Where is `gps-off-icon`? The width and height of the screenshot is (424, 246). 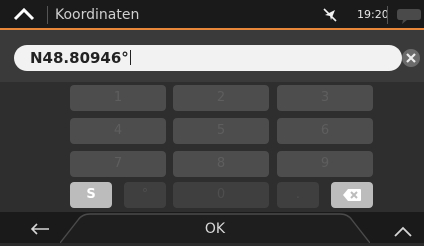 gps-off-icon is located at coordinates (330, 15).